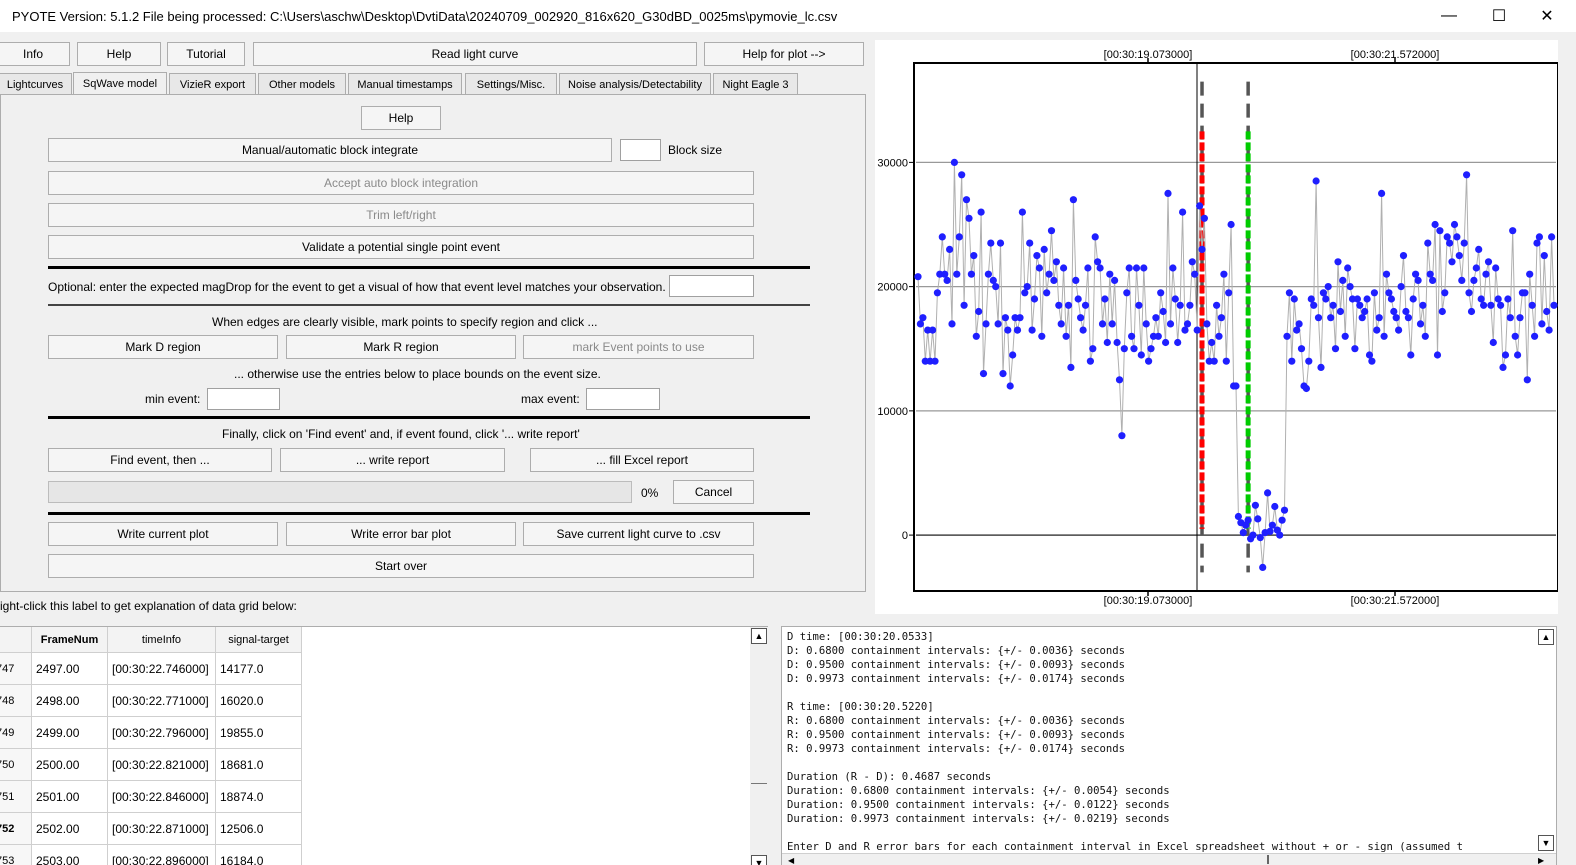 The width and height of the screenshot is (1576, 865). What do you see at coordinates (259, 765) in the screenshot?
I see `table-cell: 18681.0` at bounding box center [259, 765].